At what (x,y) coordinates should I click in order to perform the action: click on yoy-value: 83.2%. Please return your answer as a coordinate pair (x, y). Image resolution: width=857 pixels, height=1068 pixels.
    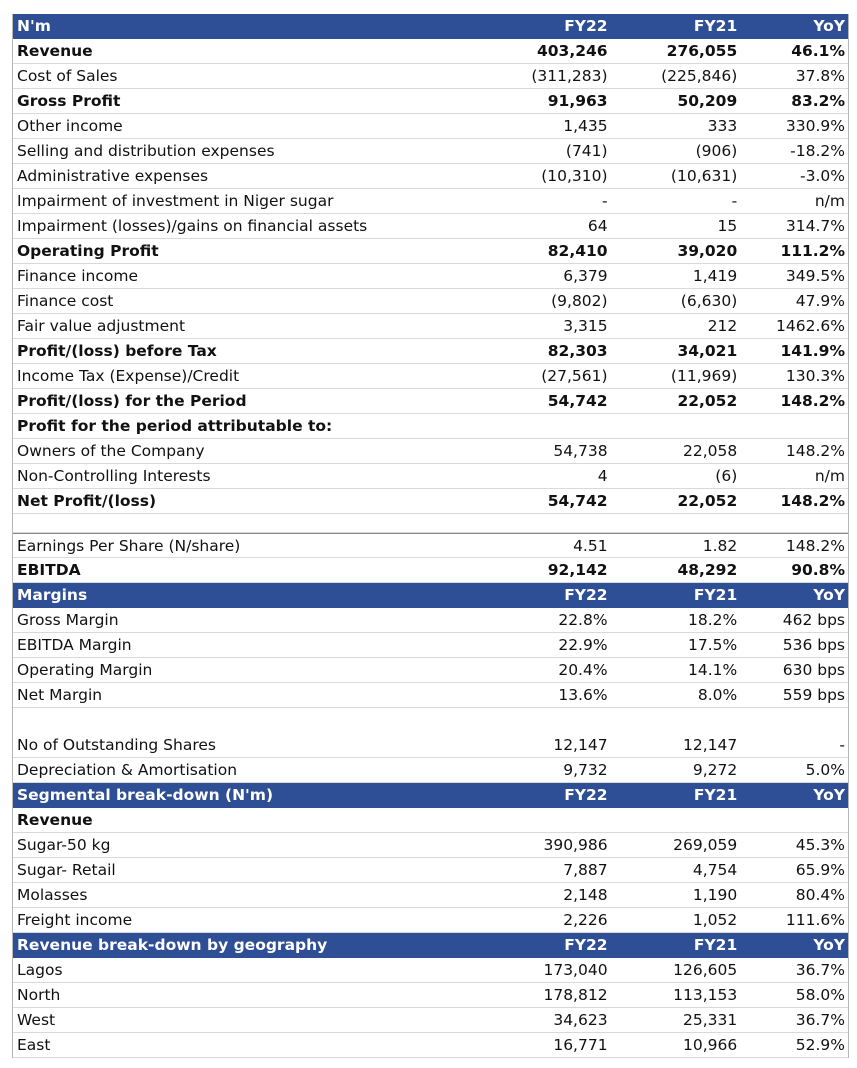
    Looking at the image, I should click on (818, 101).